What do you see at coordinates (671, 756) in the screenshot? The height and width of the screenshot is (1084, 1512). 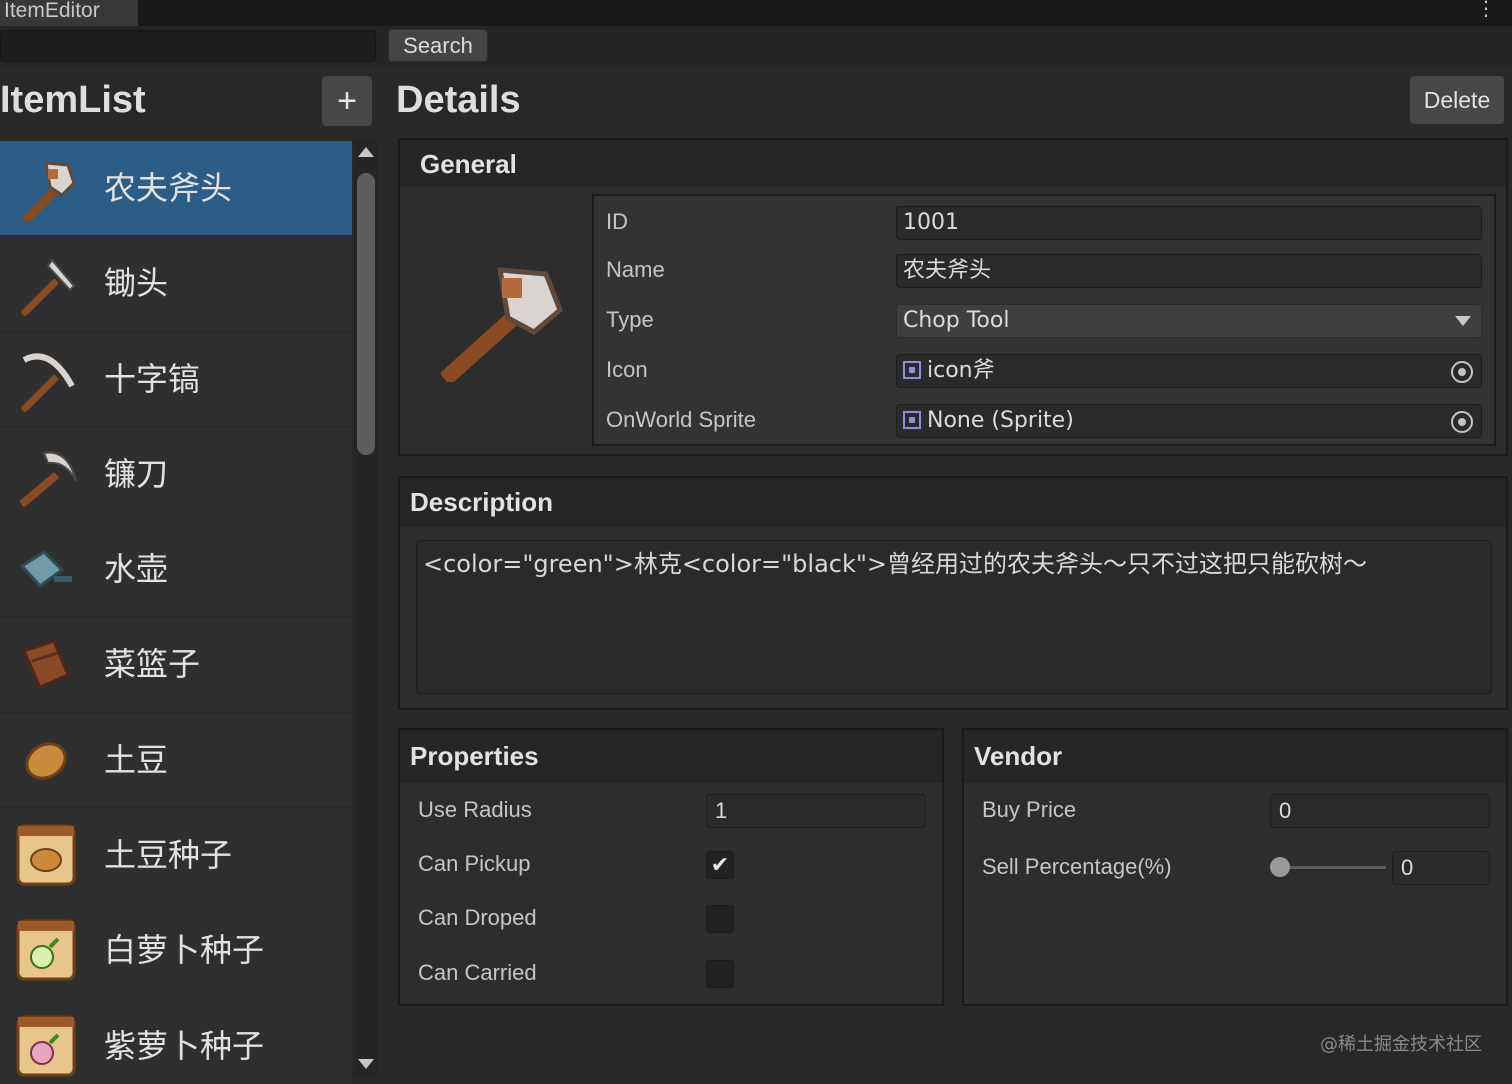 I see `properties-header: Properties` at bounding box center [671, 756].